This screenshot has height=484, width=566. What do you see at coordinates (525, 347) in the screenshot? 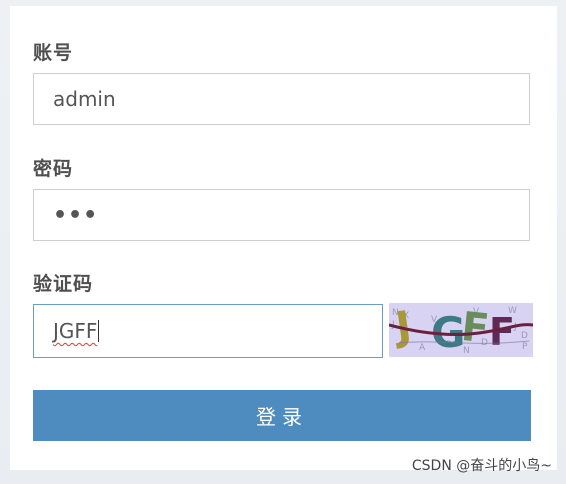
I see `svg-text: P` at bounding box center [525, 347].